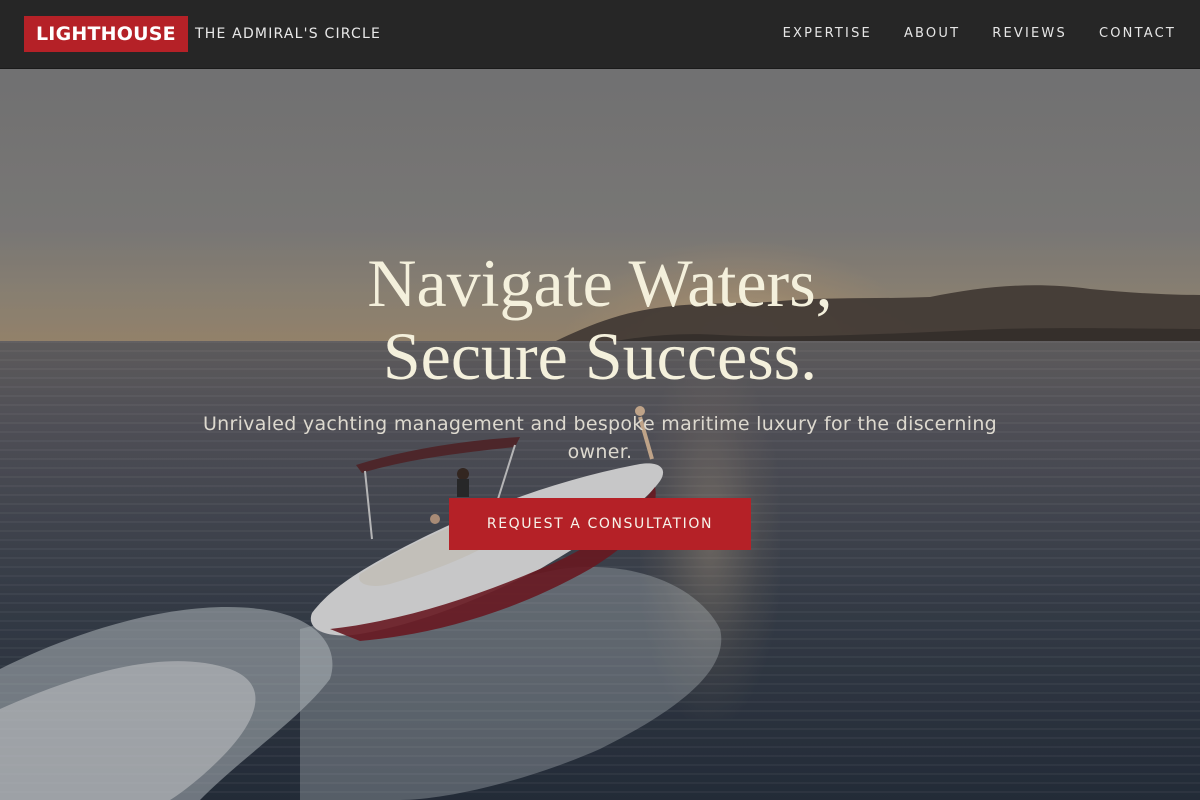  Describe the element at coordinates (979, 34) in the screenshot. I see `main-nav: EXPERTISE ABOUT REVIEWS CONTACT` at that location.